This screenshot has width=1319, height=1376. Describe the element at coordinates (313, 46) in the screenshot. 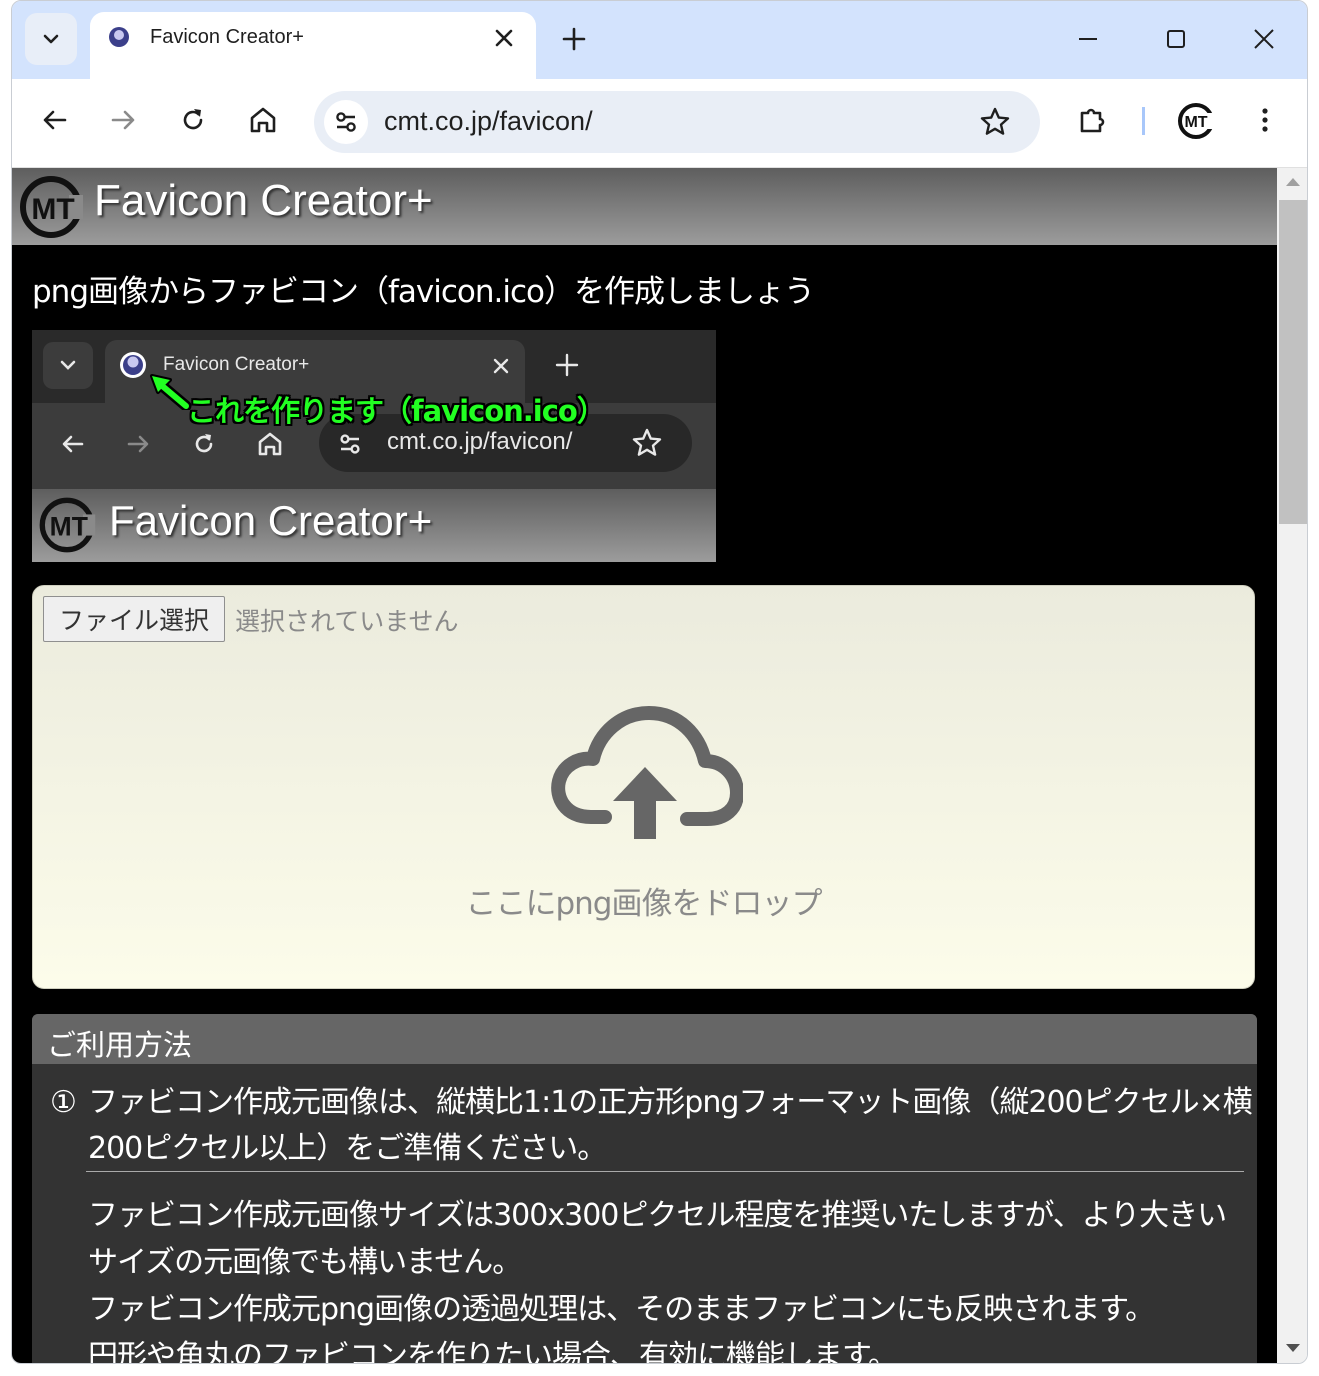

I see `tab-favicon-creator: Favicon Creator+` at that location.